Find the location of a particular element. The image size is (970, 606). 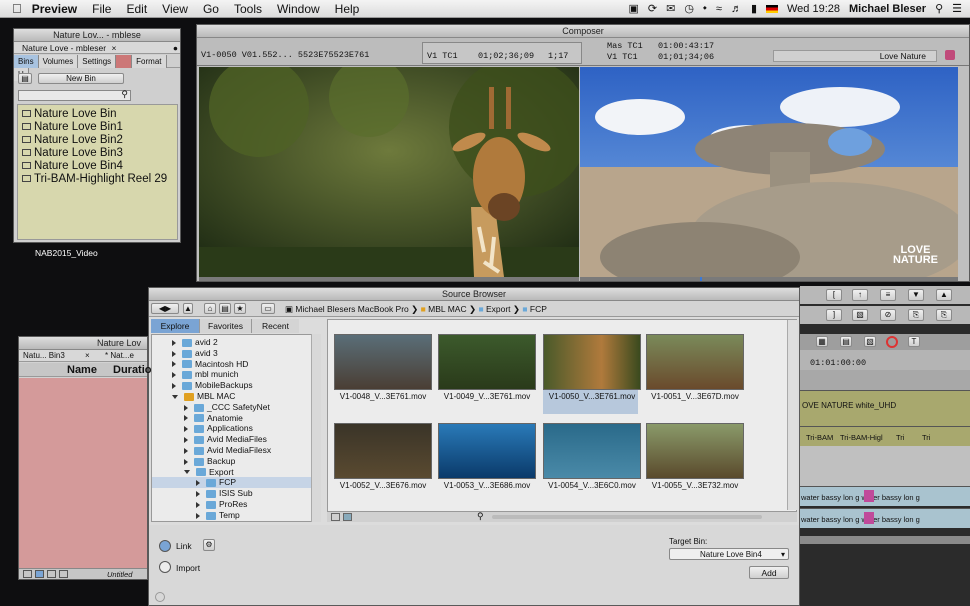

new-bin-button: New Bin is located at coordinates (81, 78).